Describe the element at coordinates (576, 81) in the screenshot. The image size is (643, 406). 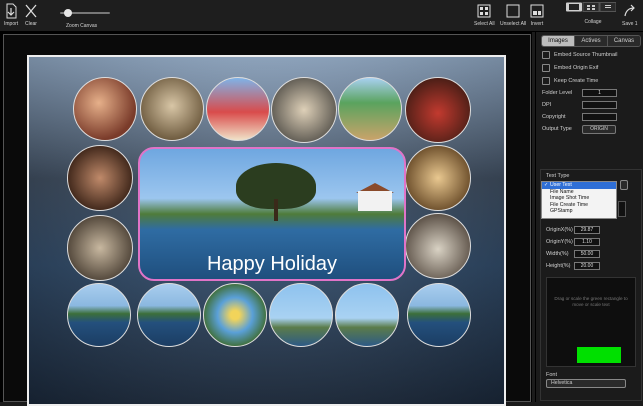
I see `checkbox-label: Keep Create Time` at that location.